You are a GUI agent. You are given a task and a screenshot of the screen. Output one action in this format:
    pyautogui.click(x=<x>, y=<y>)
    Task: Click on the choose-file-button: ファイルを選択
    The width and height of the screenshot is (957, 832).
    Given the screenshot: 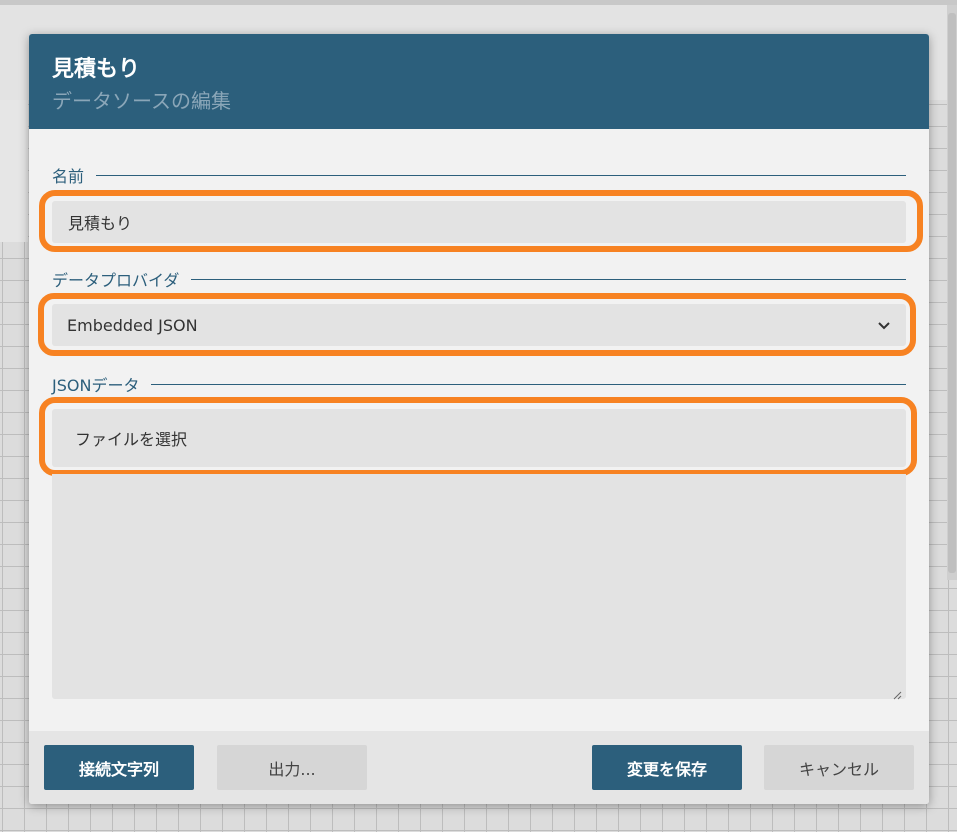 What is the action you would take?
    pyautogui.click(x=479, y=438)
    